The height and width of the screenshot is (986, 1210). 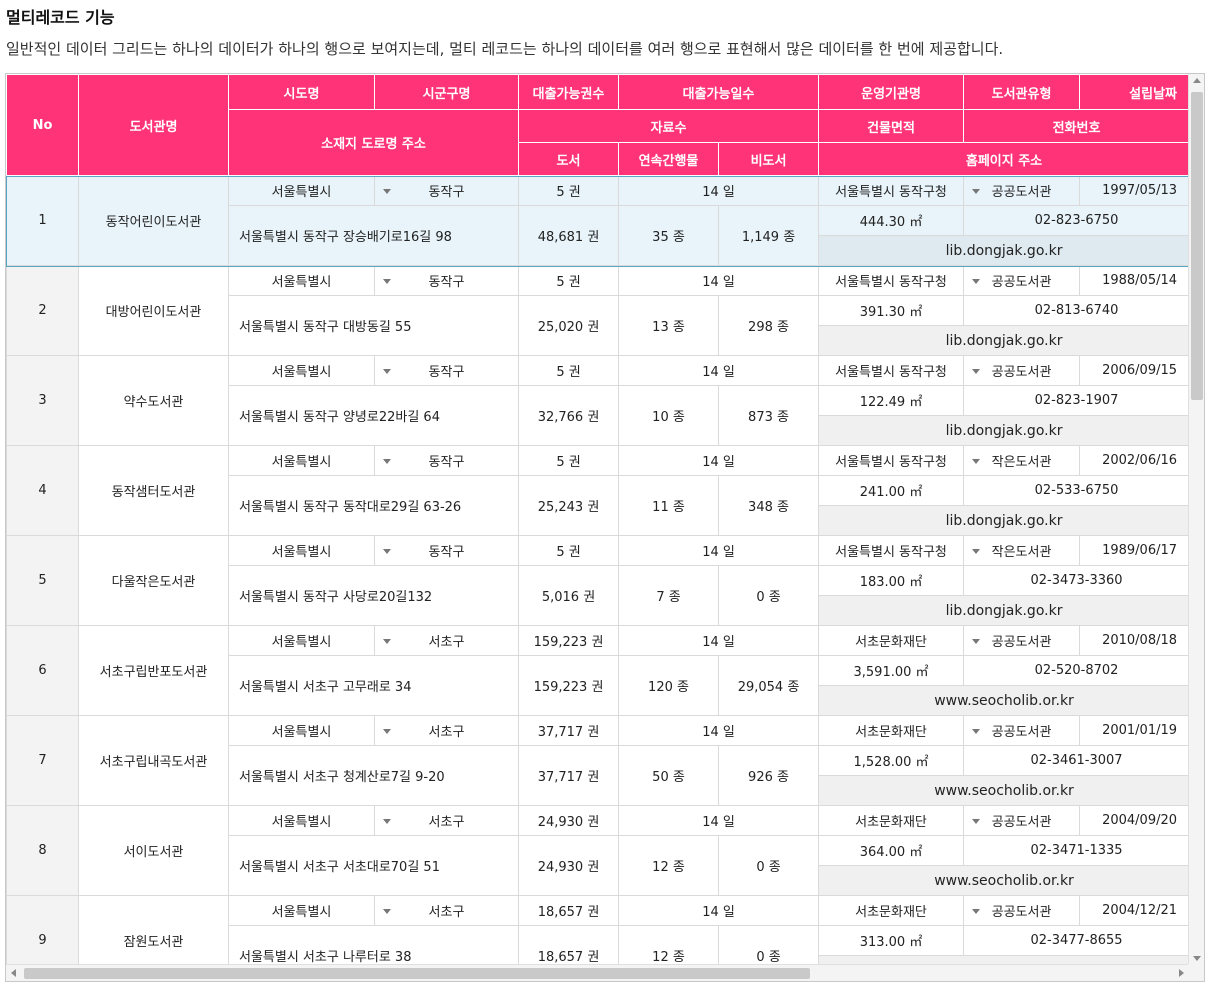 What do you see at coordinates (668, 865) in the screenshot?
I see `cell-serials: 12 종` at bounding box center [668, 865].